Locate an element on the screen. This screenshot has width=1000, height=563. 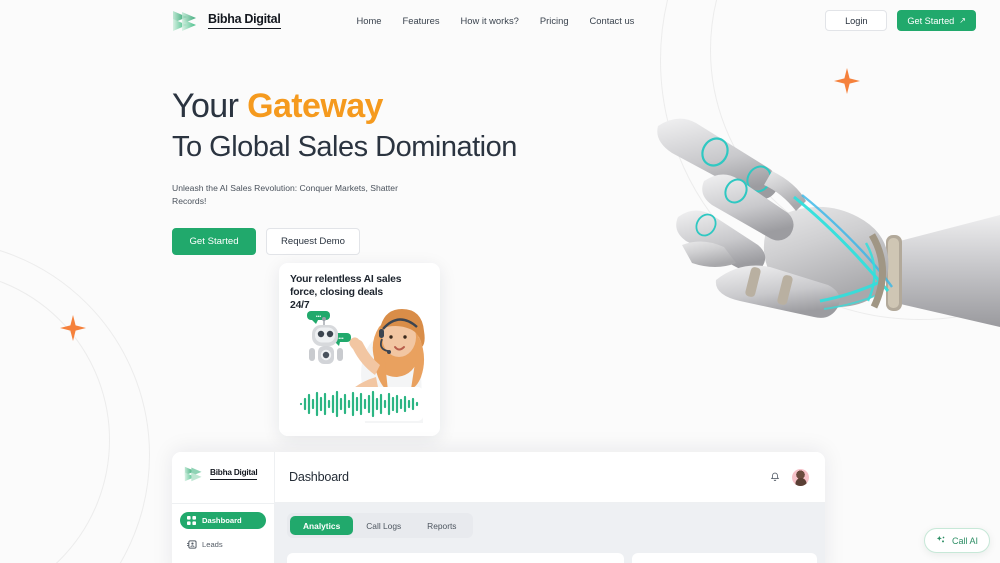
arrow-up-right-icon: ↗ is located at coordinates (962, 20).